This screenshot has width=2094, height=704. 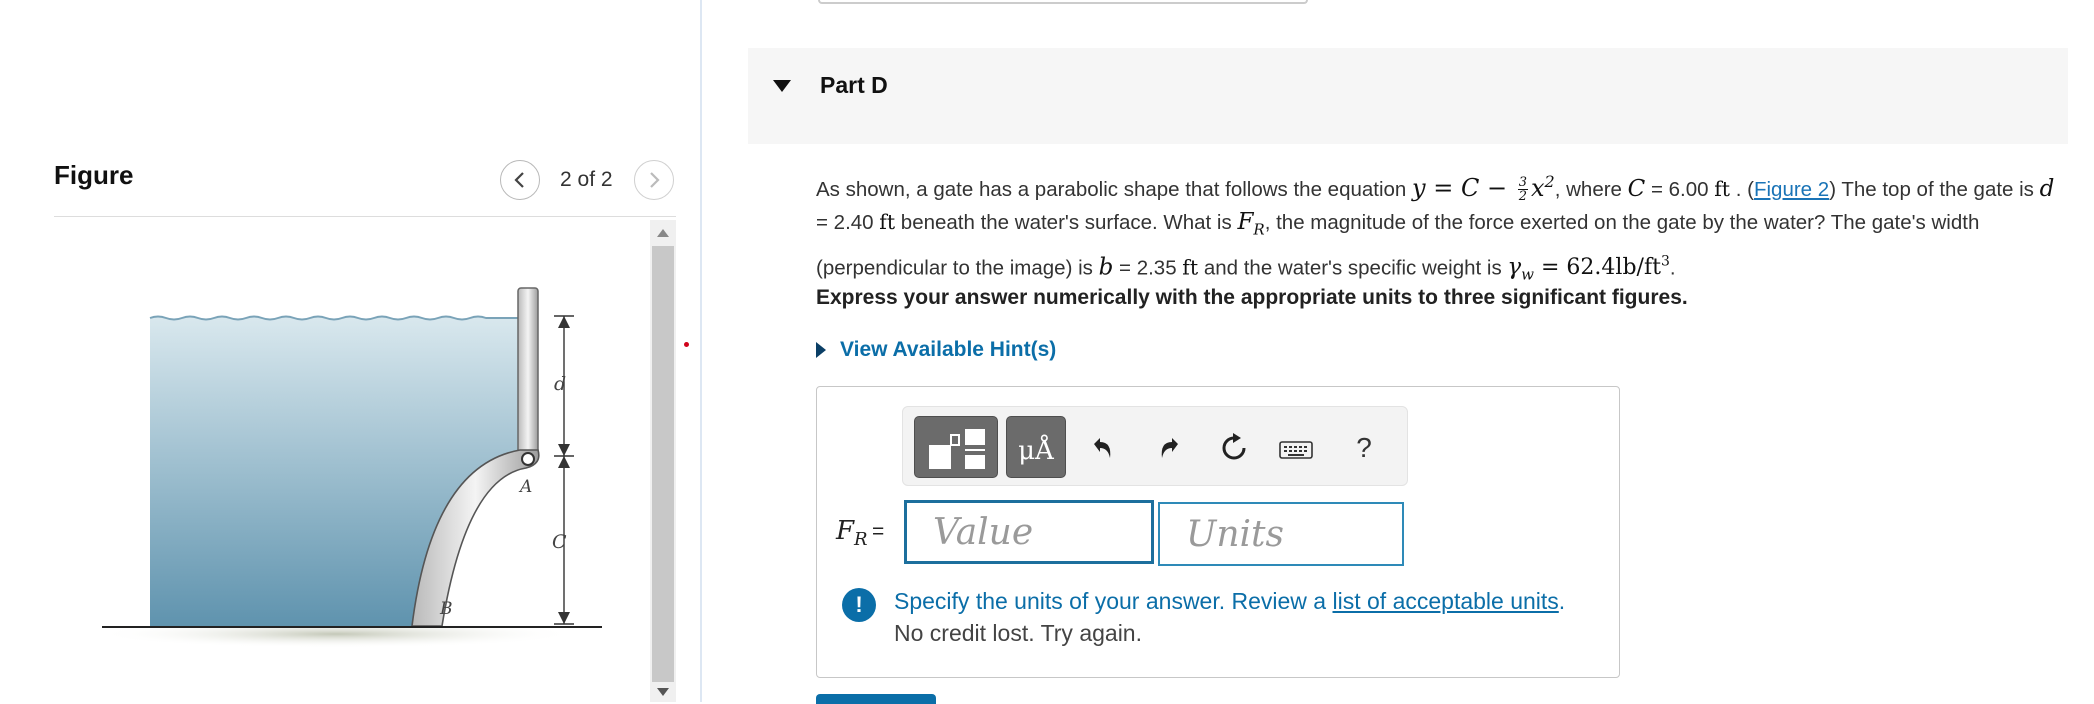 I want to click on answer-equals: =, so click(x=878, y=531).